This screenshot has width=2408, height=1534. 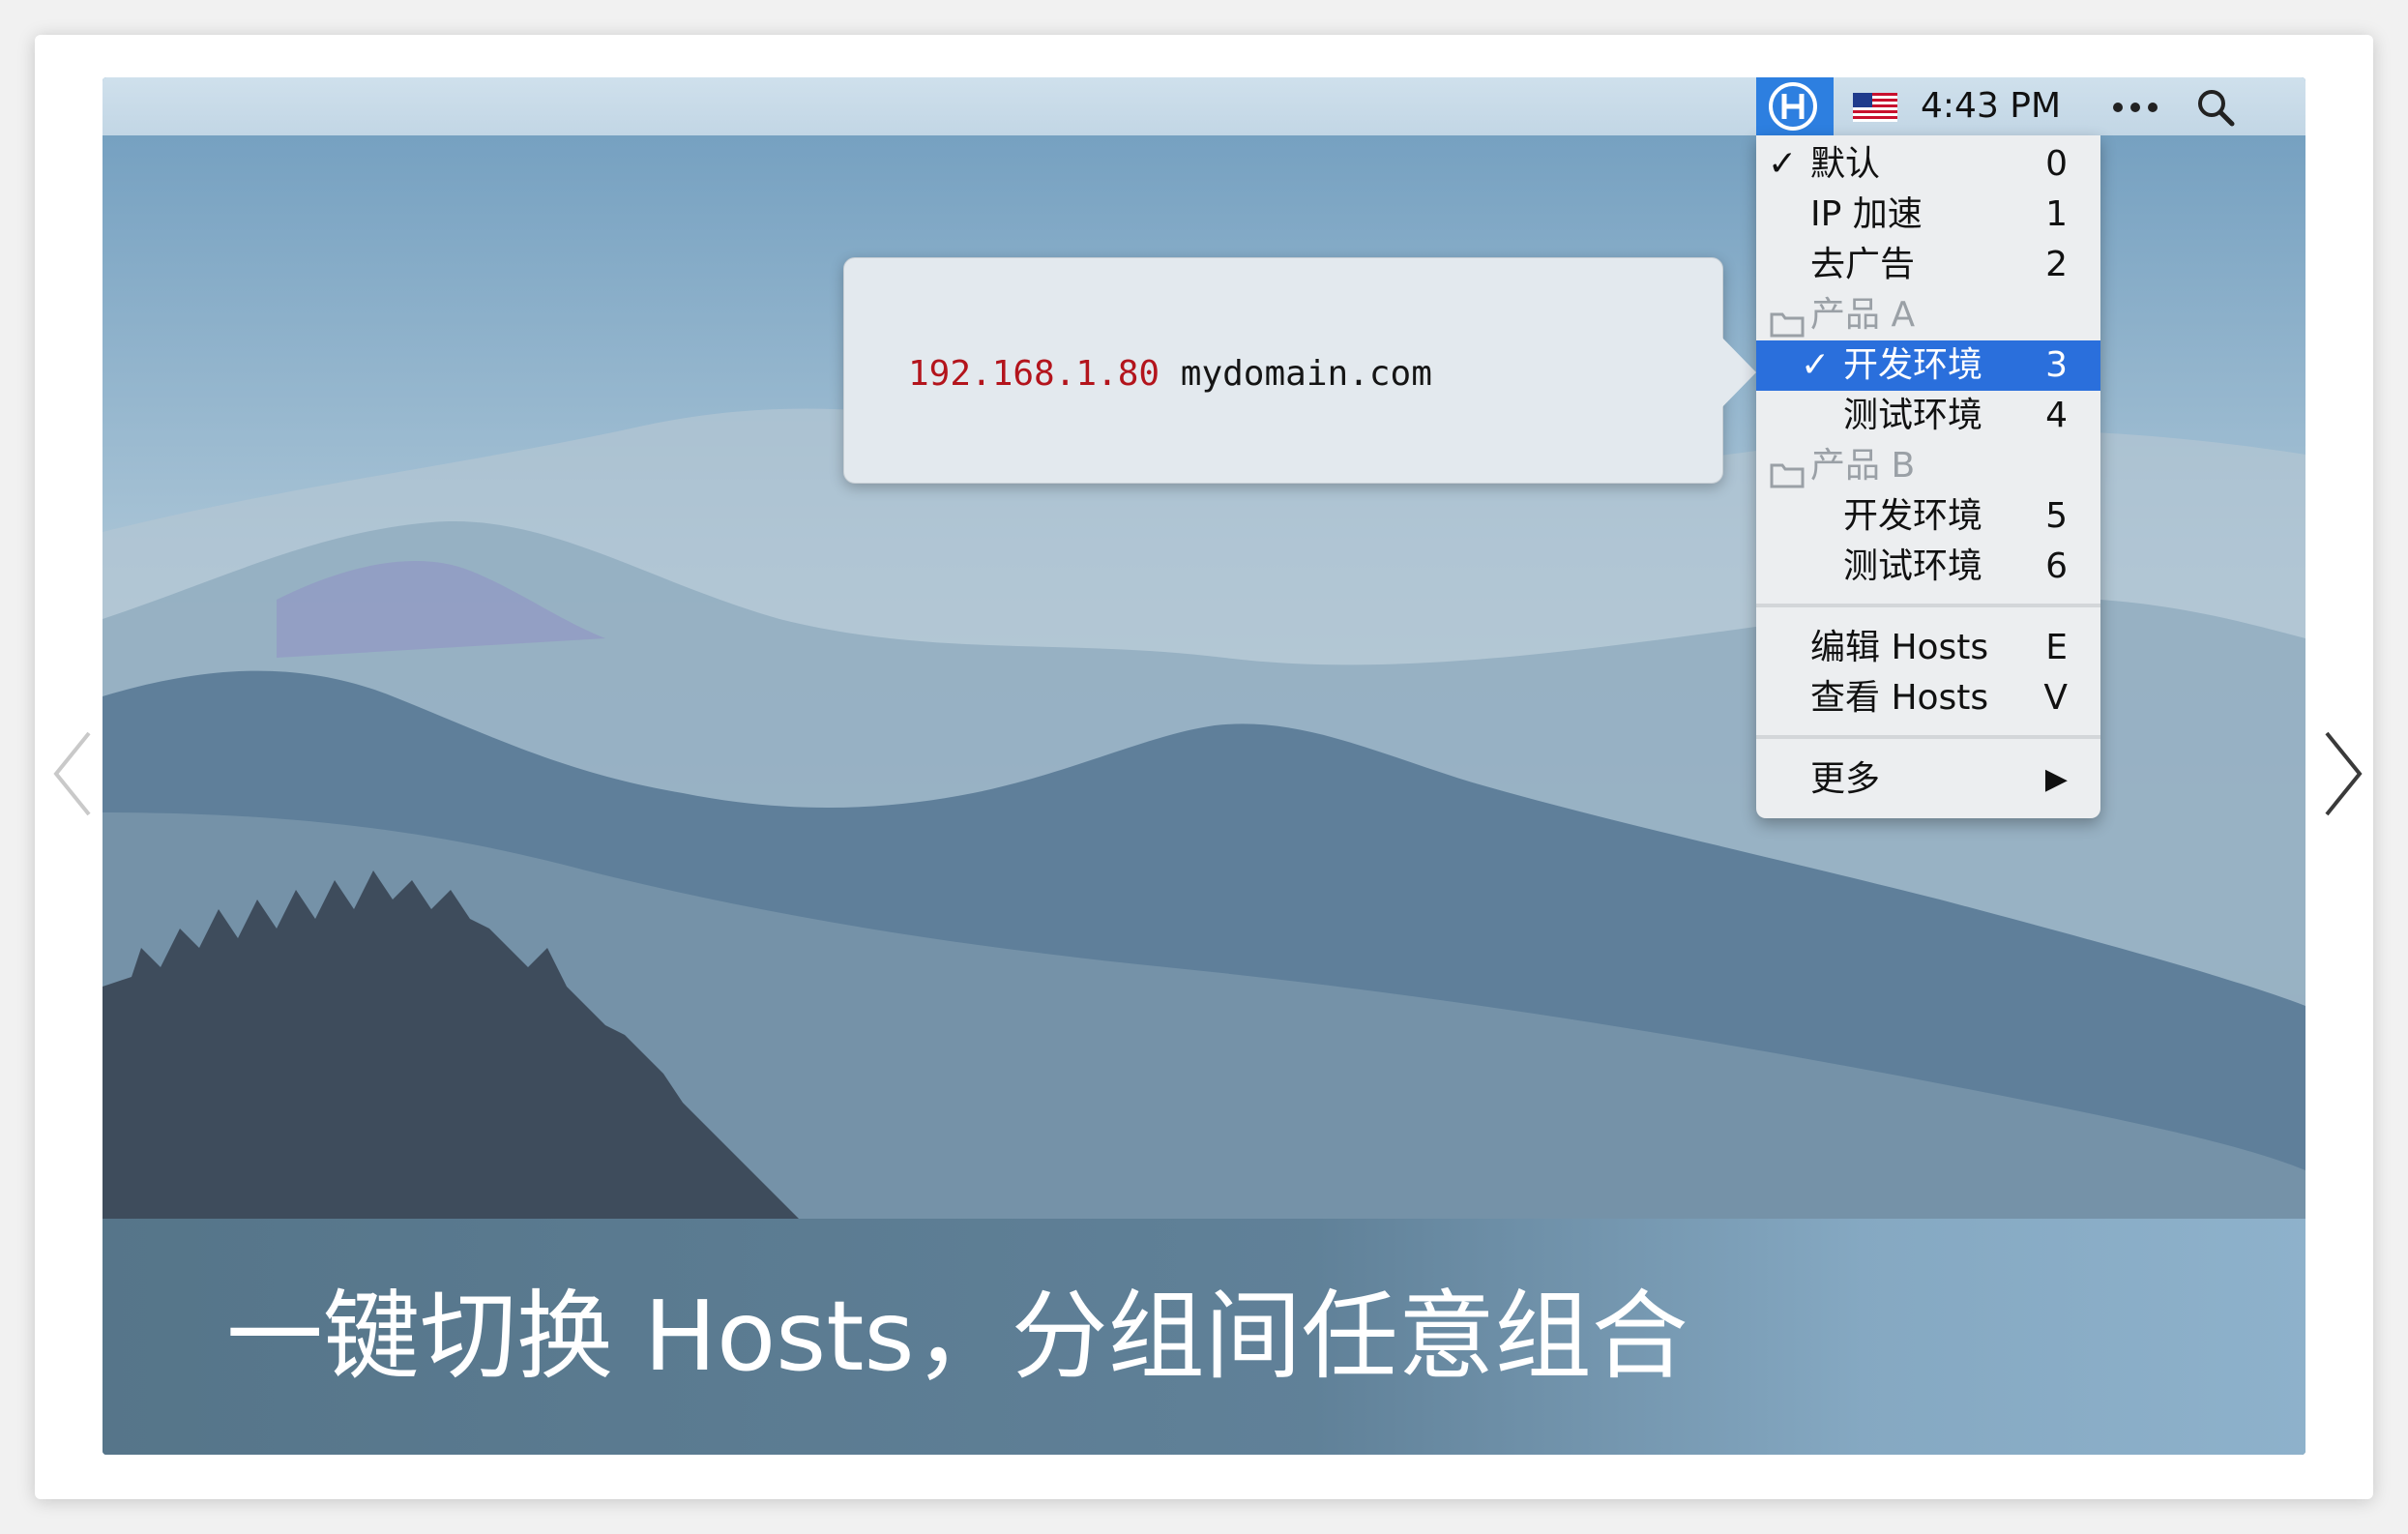 I want to click on menu-item-product-b-test: 测试环境 6, so click(x=1928, y=567).